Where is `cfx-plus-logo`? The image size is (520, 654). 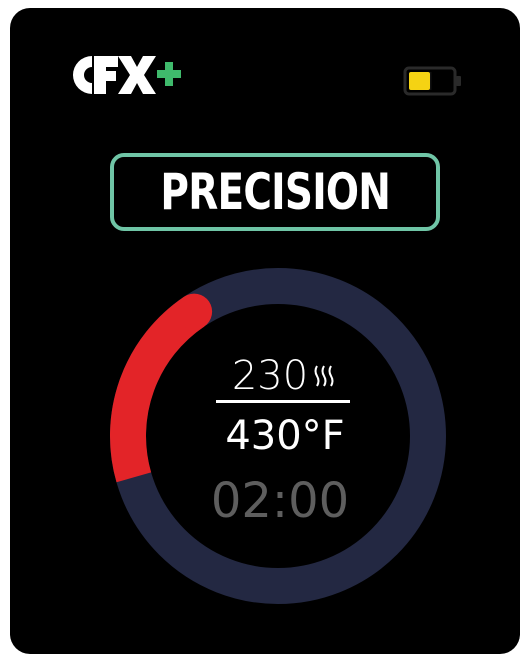
cfx-plus-logo is located at coordinates (126, 75).